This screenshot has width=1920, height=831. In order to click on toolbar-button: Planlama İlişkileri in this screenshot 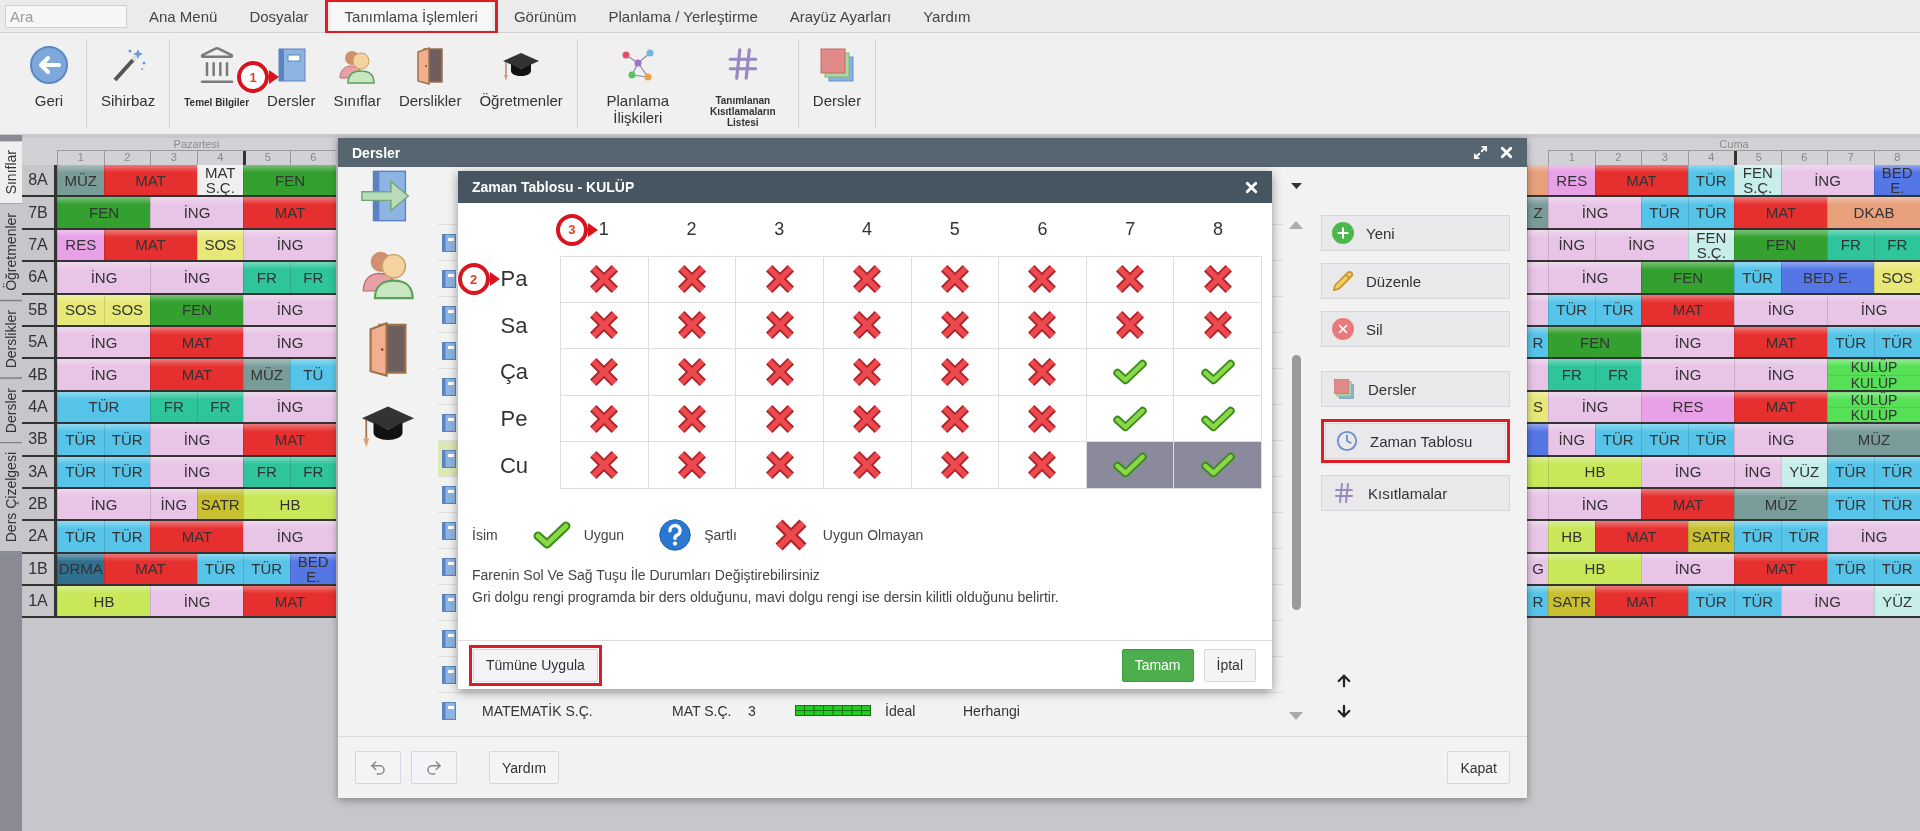, I will do `click(637, 83)`.